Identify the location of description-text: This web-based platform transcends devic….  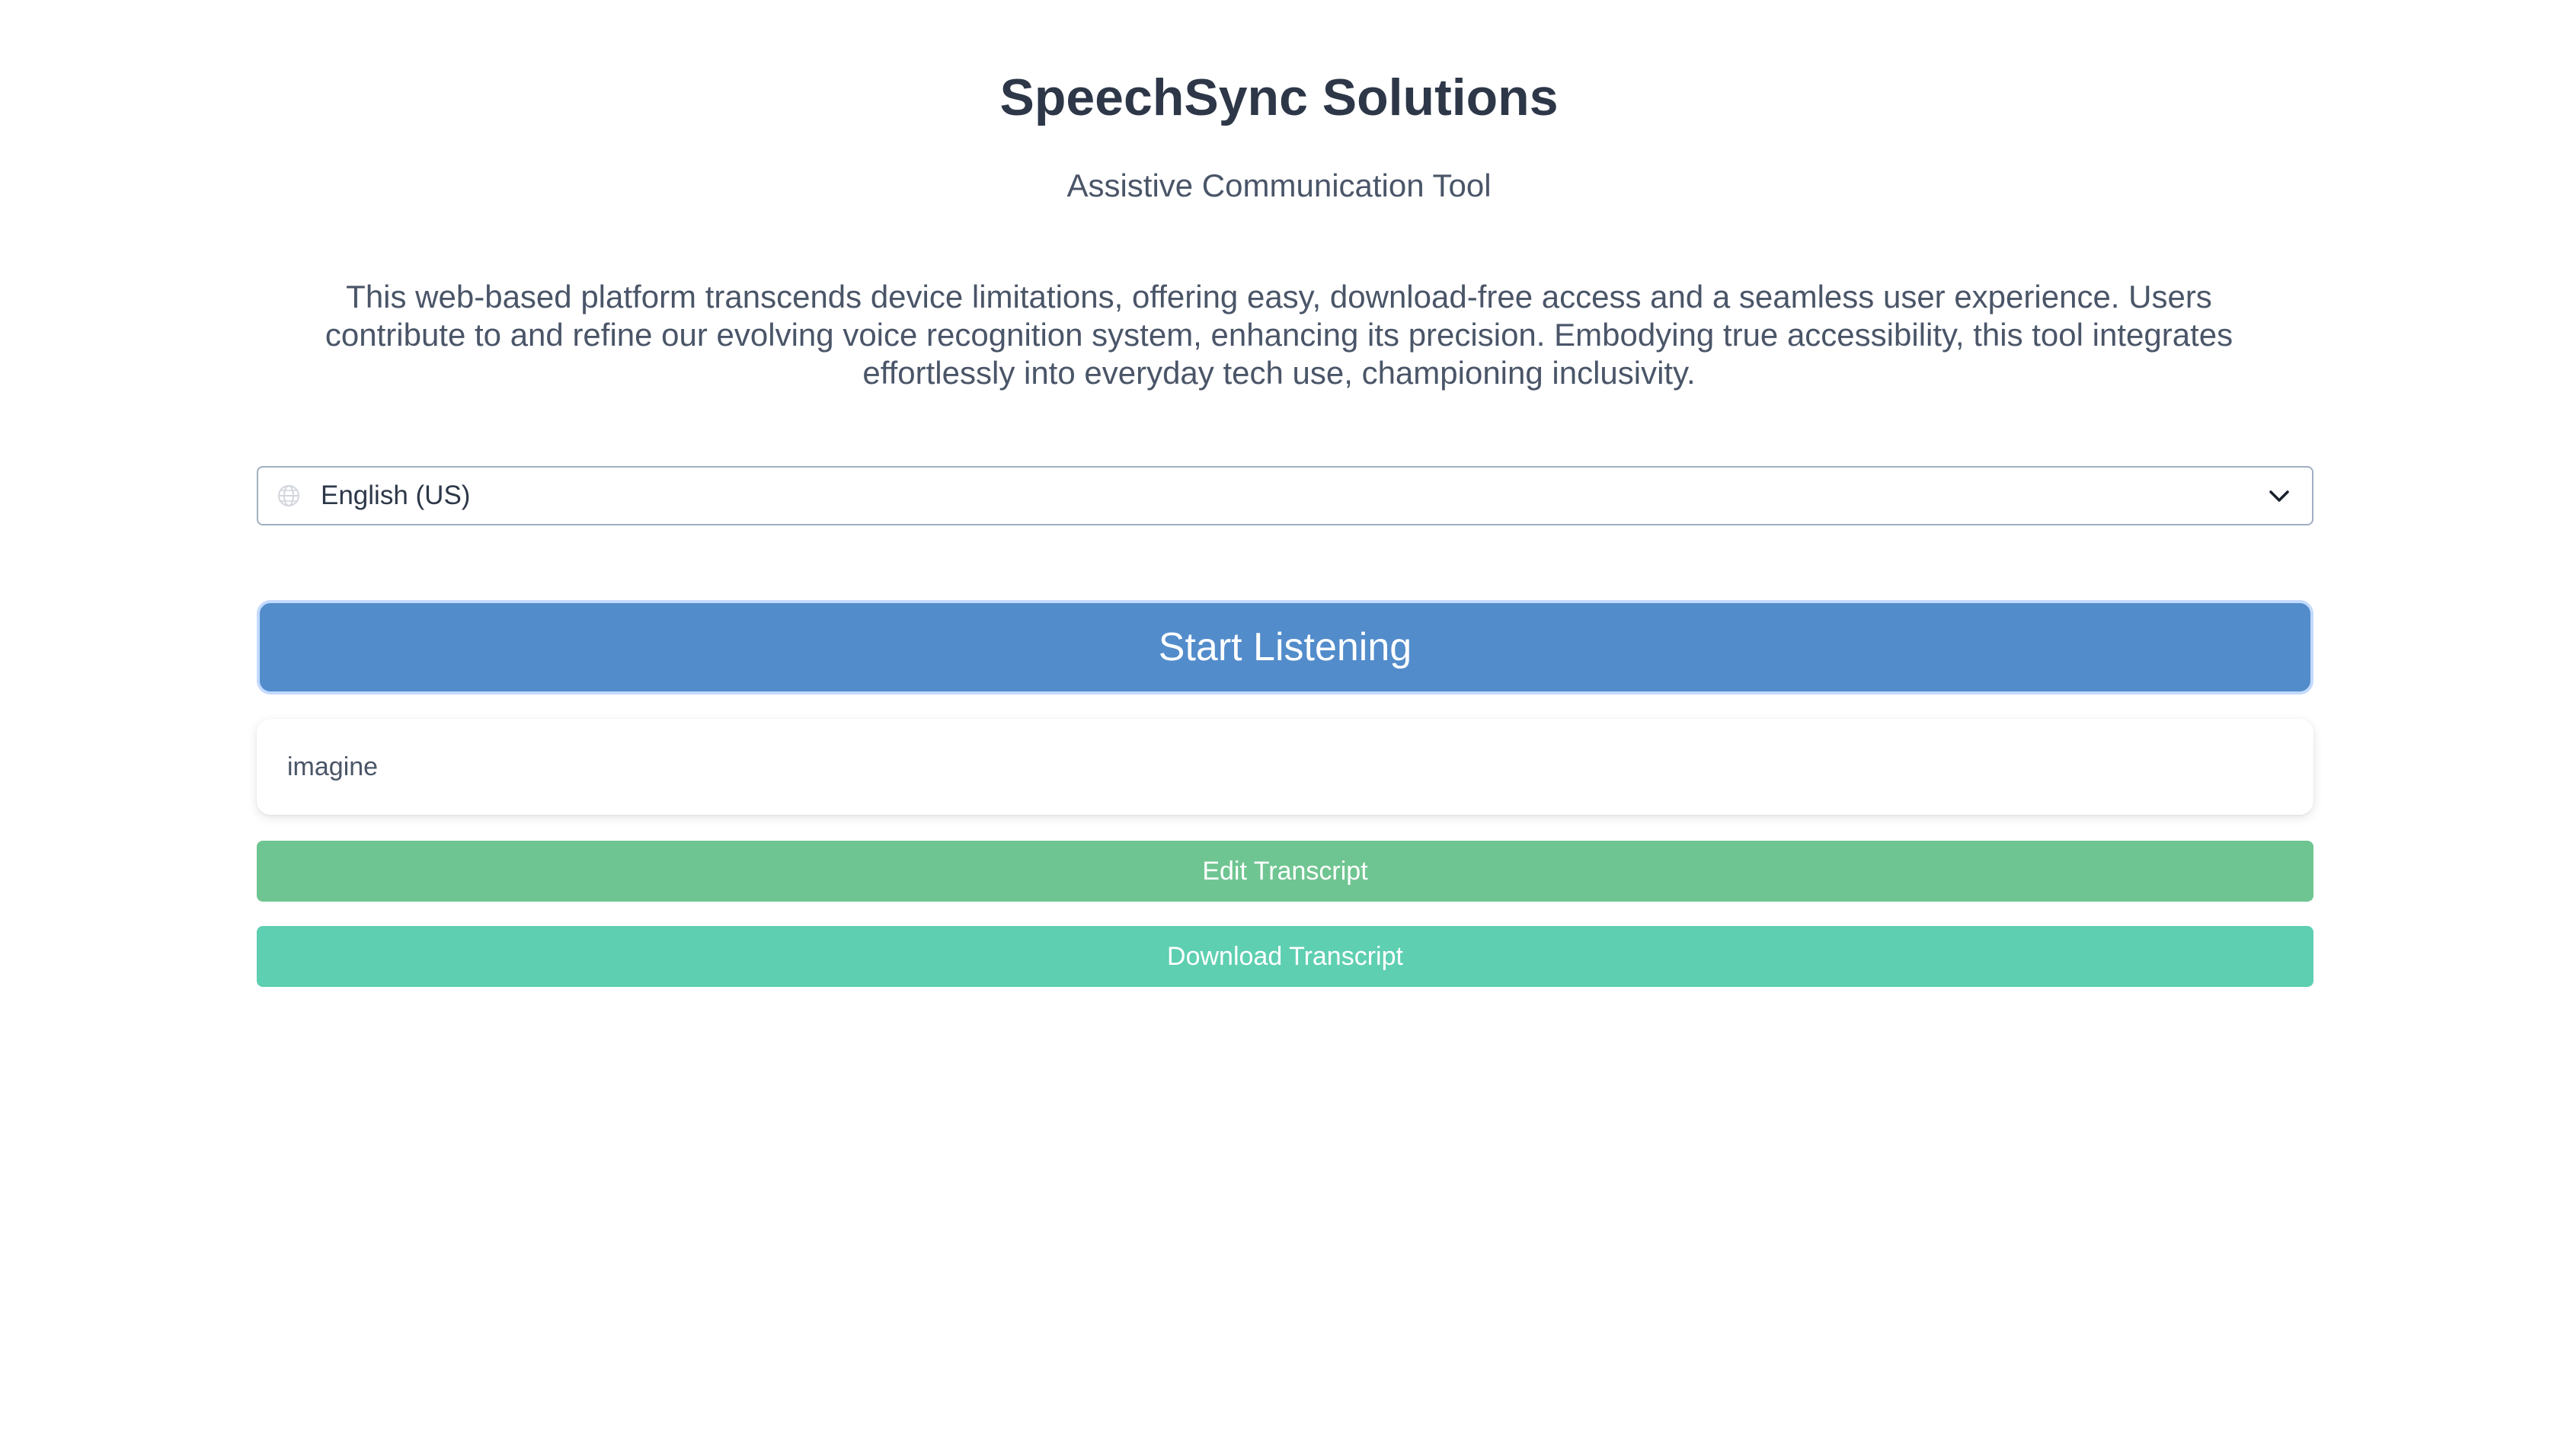
(1279, 335).